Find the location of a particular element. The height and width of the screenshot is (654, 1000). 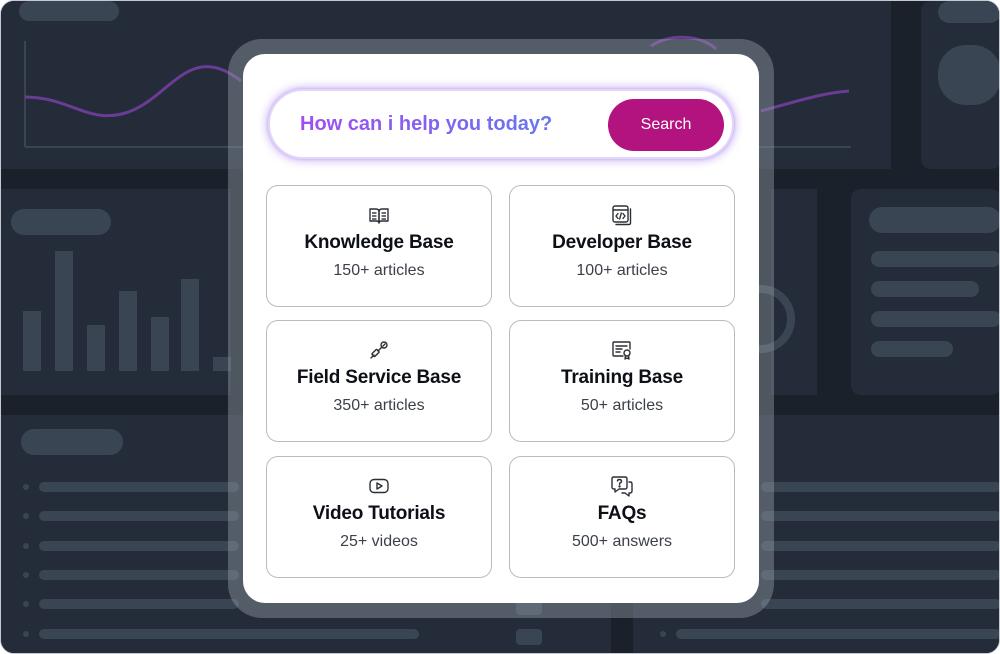

card-title: Field Service Base is located at coordinates (379, 377).